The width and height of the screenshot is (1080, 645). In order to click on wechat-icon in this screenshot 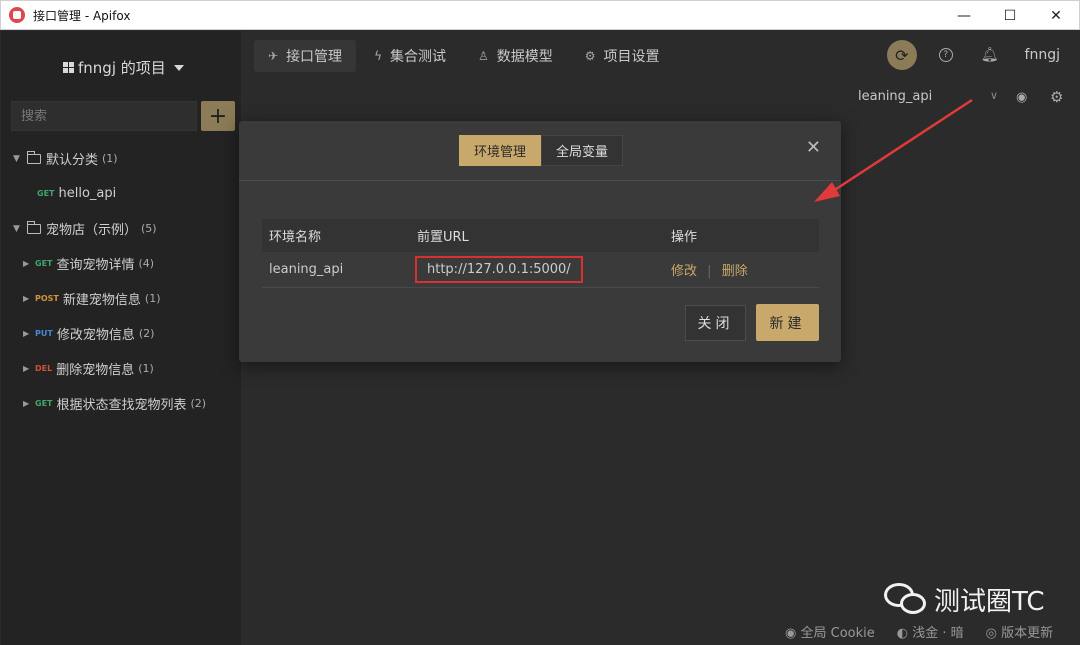, I will do `click(906, 599)`.